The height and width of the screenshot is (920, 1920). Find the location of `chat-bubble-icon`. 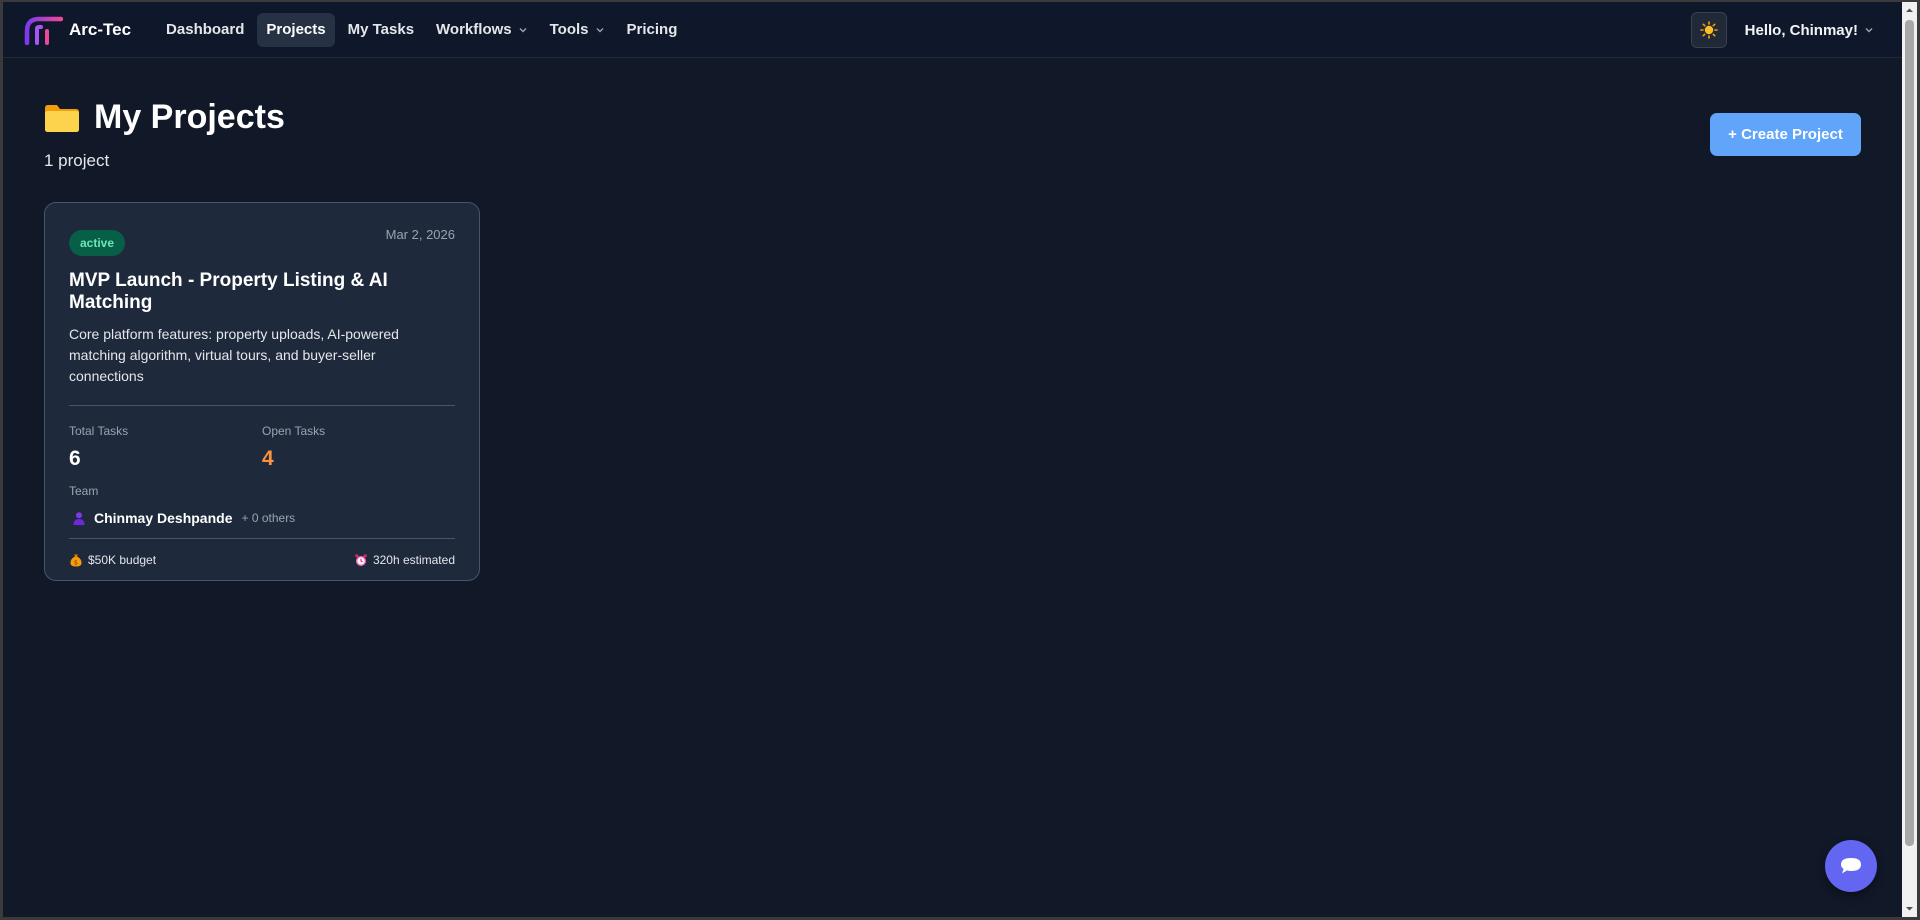

chat-bubble-icon is located at coordinates (1851, 866).